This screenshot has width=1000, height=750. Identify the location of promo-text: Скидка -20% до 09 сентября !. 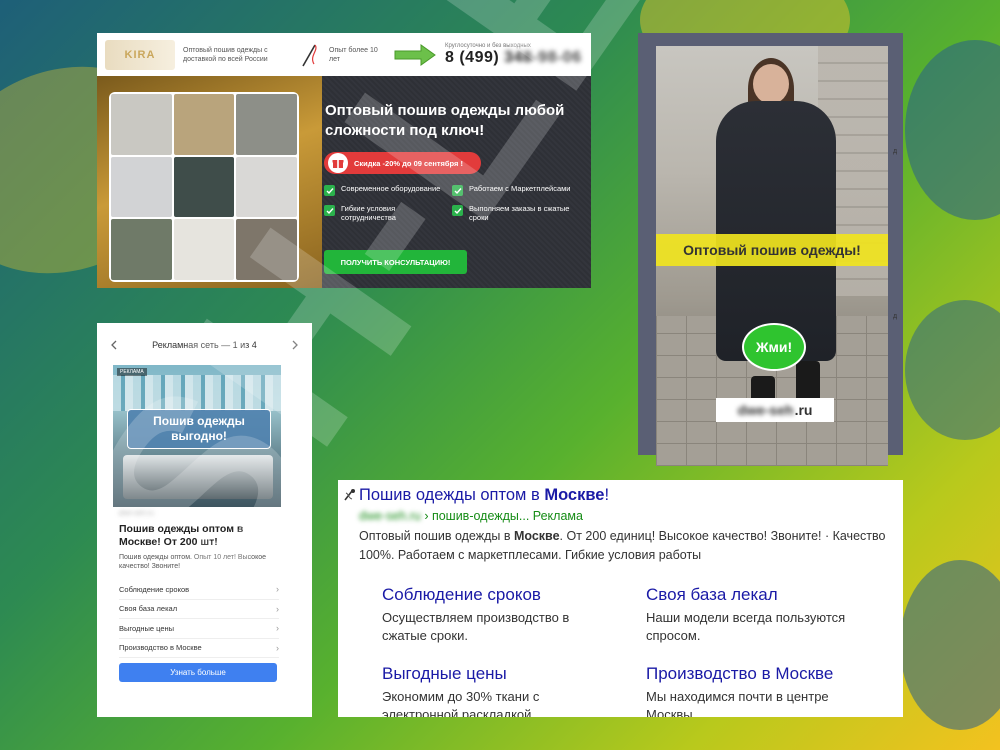
(408, 163).